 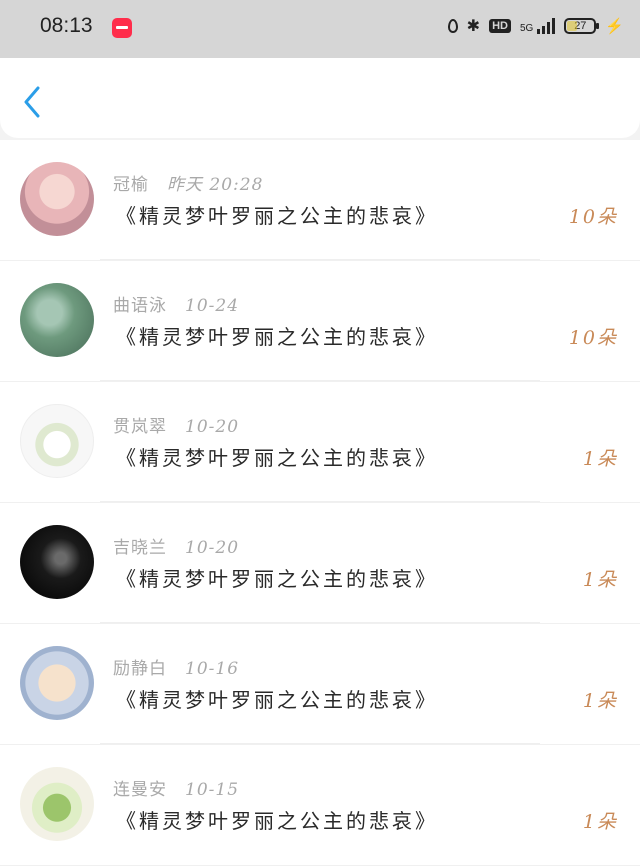 I want to click on sender-name: 贯岚翠 10-20, so click(x=176, y=427).